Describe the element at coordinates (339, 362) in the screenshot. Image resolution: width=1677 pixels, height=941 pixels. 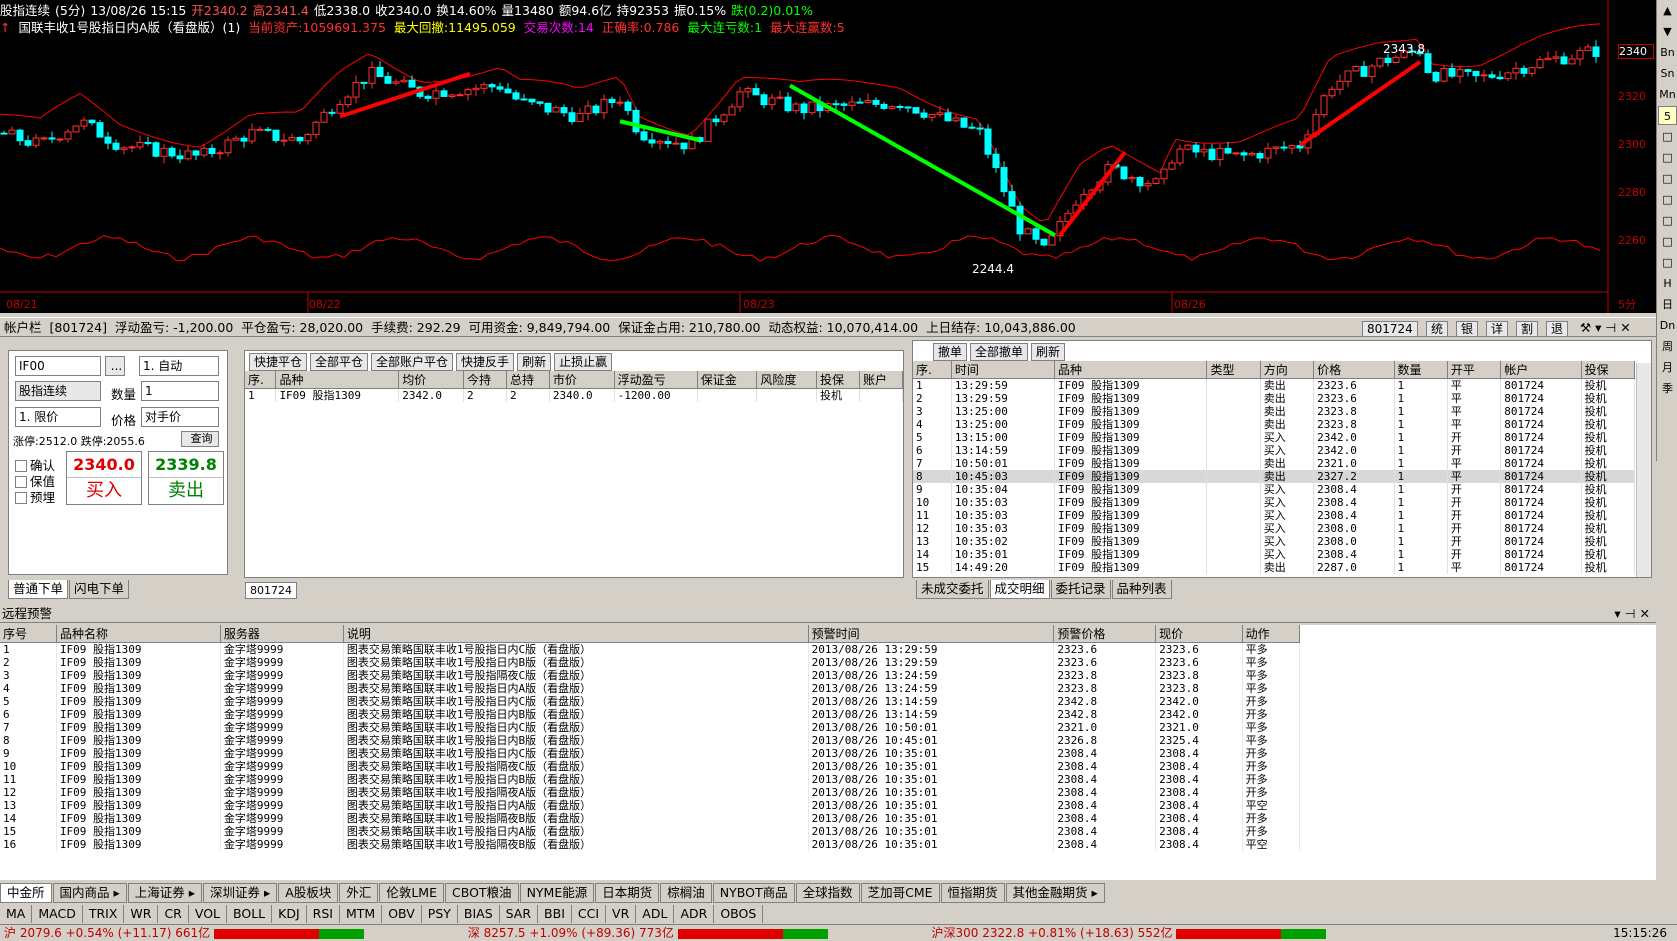
I see `close-all-button: 全部平仓` at that location.